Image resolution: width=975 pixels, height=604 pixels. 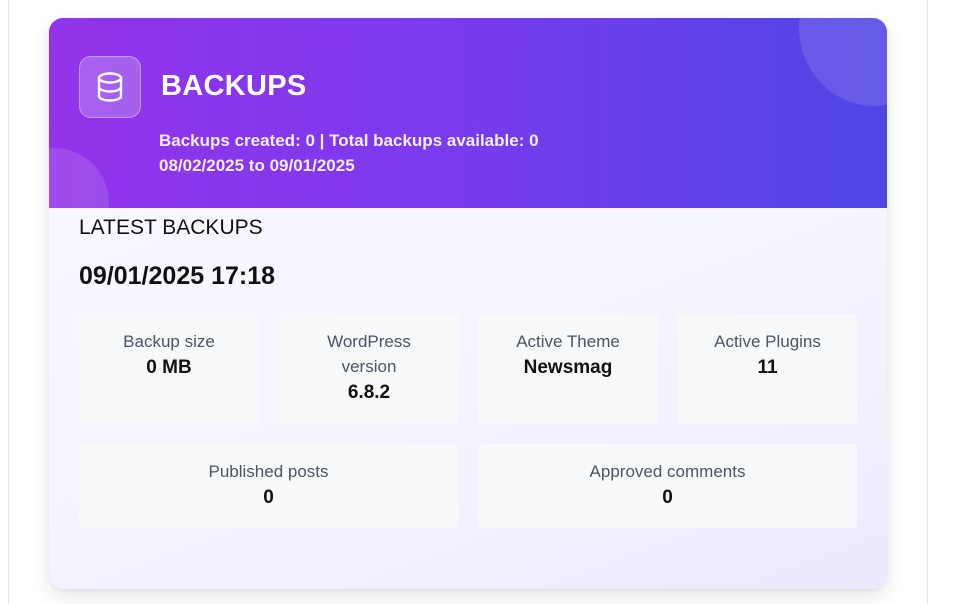 I want to click on stat-label: WordPress version, so click(x=369, y=354).